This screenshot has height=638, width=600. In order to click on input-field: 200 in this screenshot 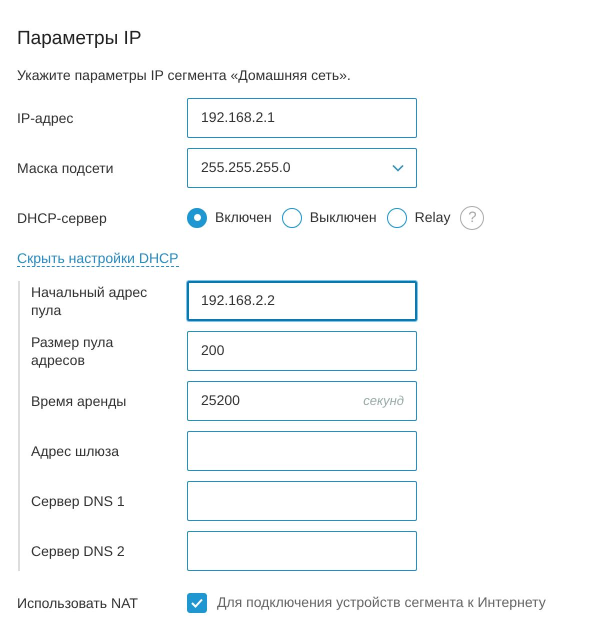, I will do `click(302, 350)`.